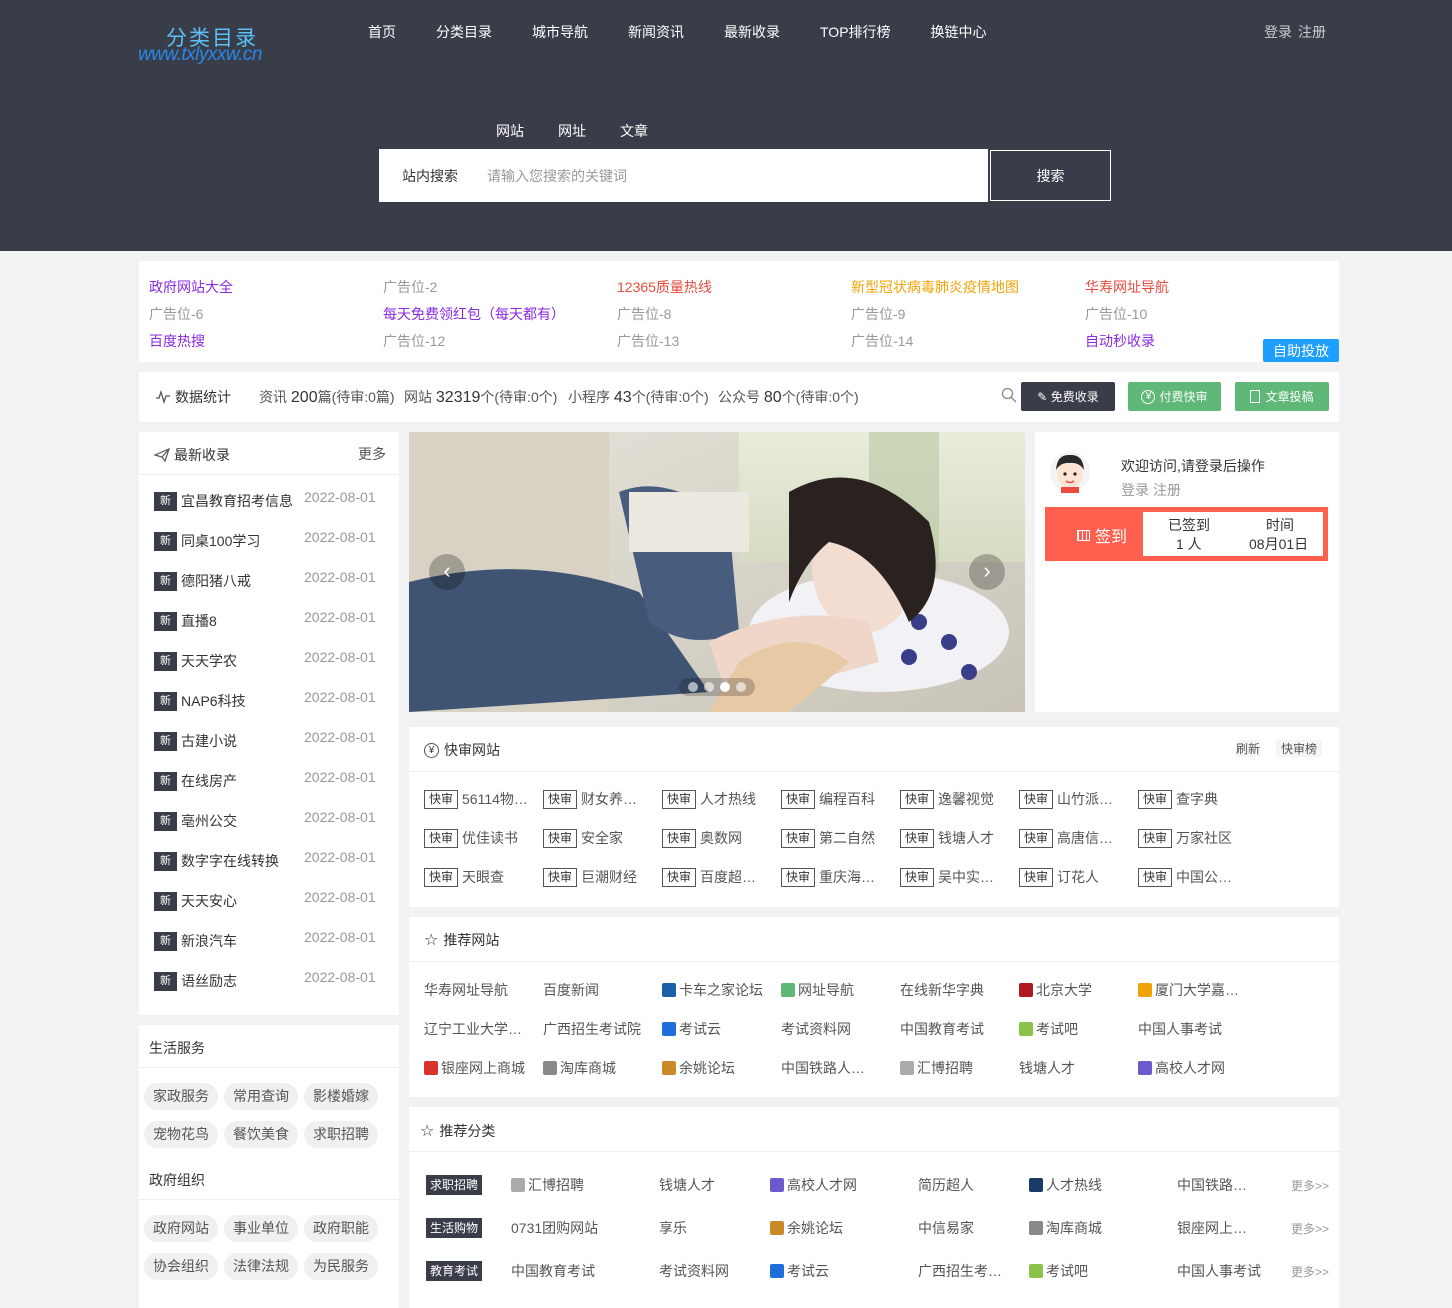 This screenshot has height=1308, width=1452. I want to click on list-item: 新语丝励志 2022-08-01, so click(269, 980).